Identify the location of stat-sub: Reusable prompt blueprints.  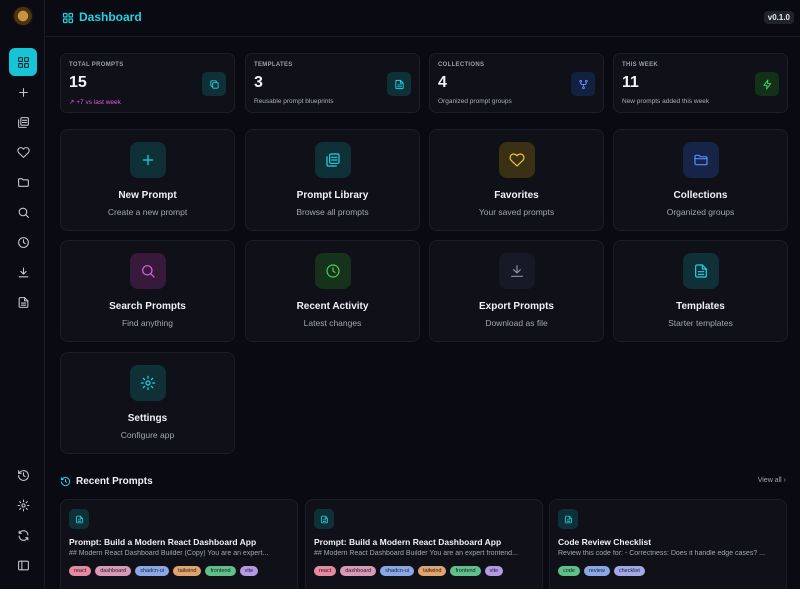
(294, 101).